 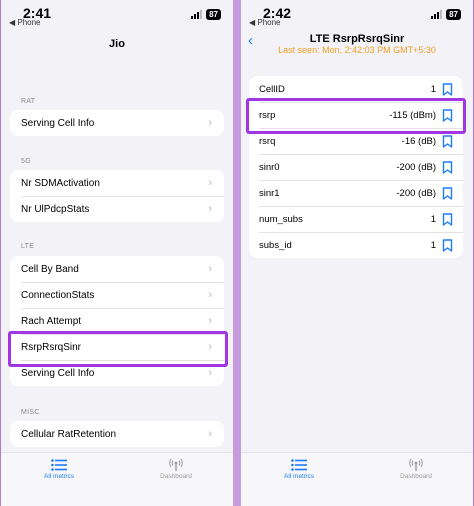 I want to click on metric-row-sinr1: sinr1 -200 (dB), so click(x=356, y=193).